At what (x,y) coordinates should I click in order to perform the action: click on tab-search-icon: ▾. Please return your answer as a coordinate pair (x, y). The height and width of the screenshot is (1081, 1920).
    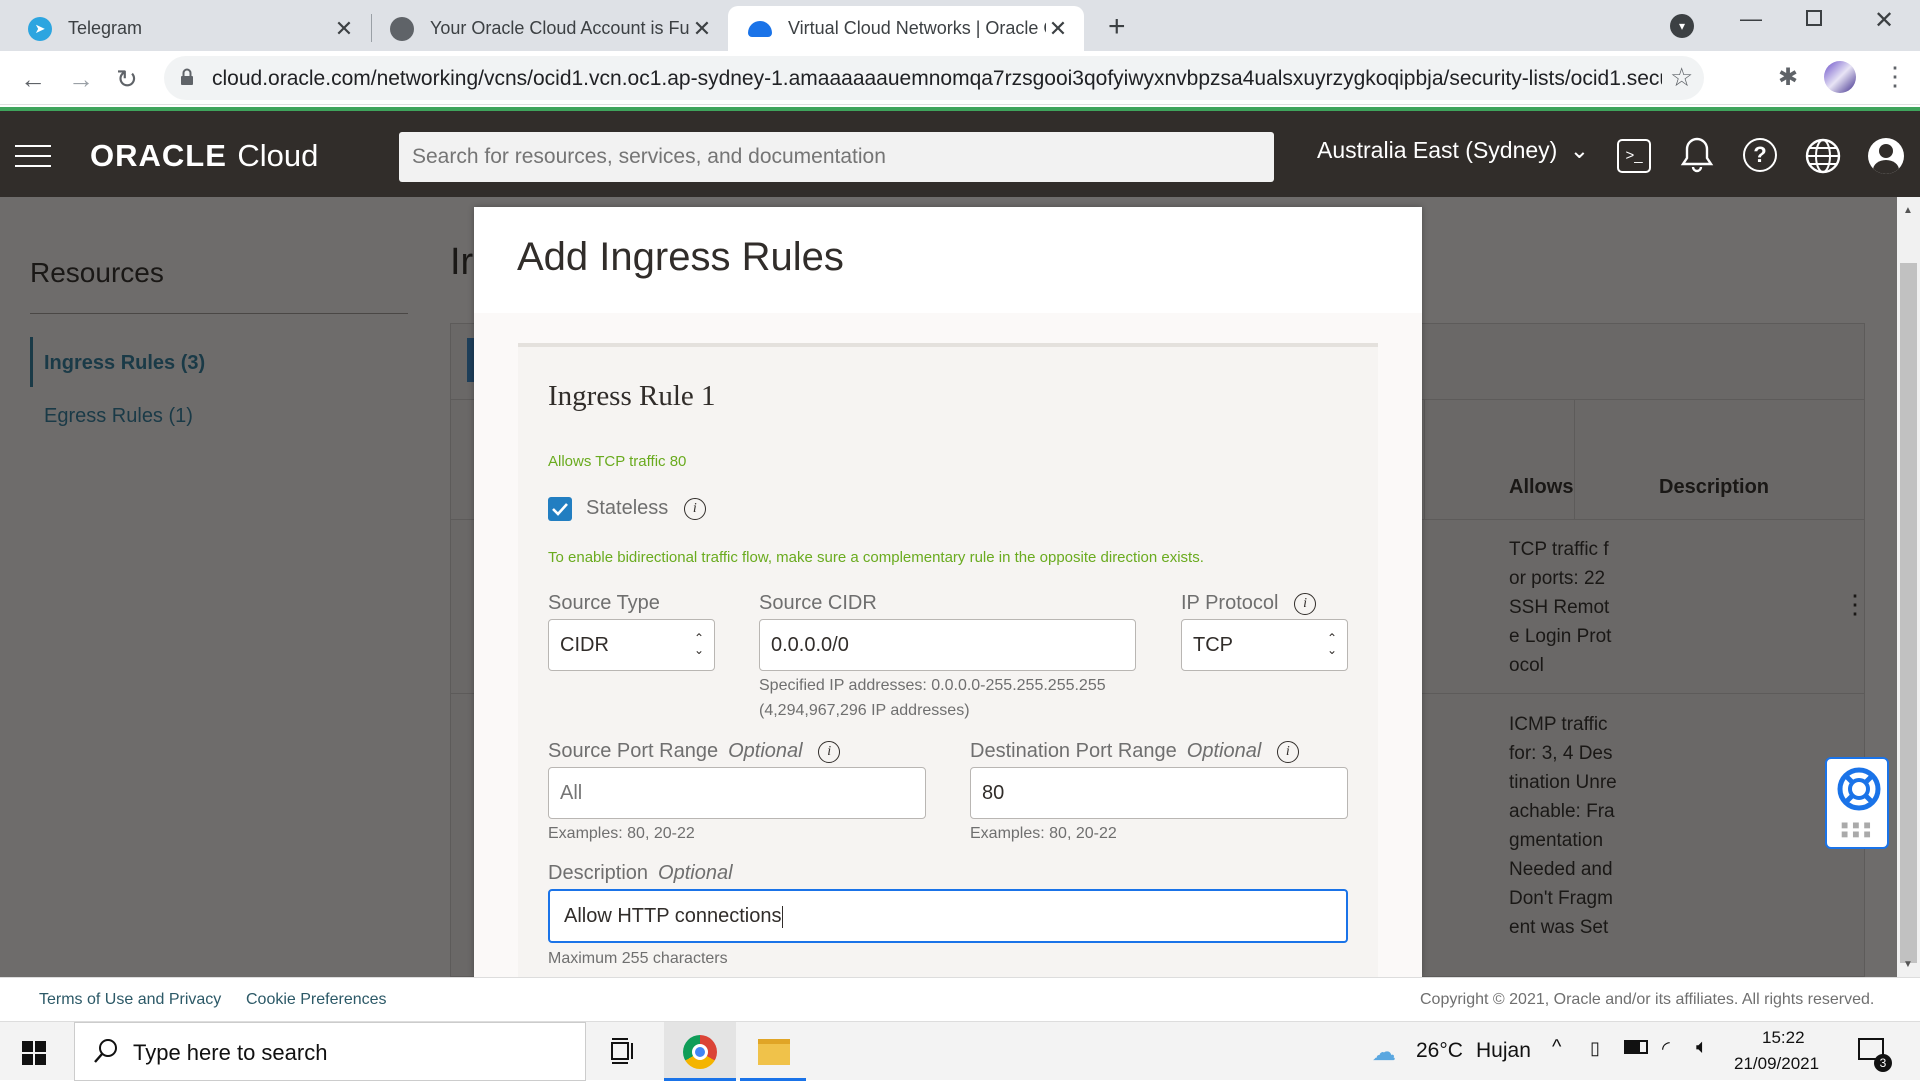
    Looking at the image, I should click on (1682, 26).